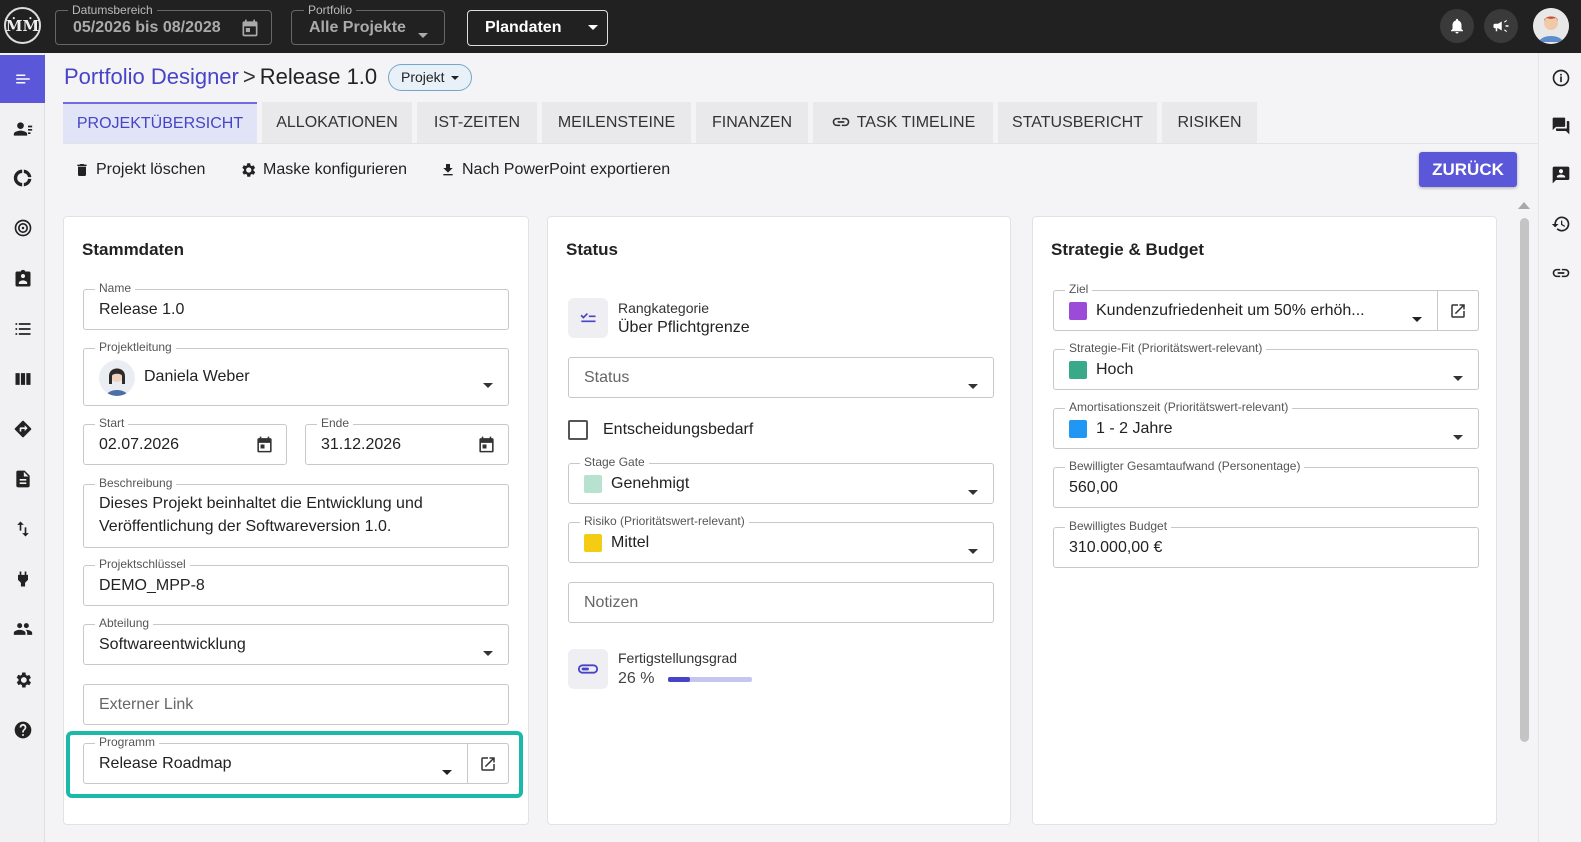  What do you see at coordinates (22, 680) in the screenshot?
I see `nav-settings` at bounding box center [22, 680].